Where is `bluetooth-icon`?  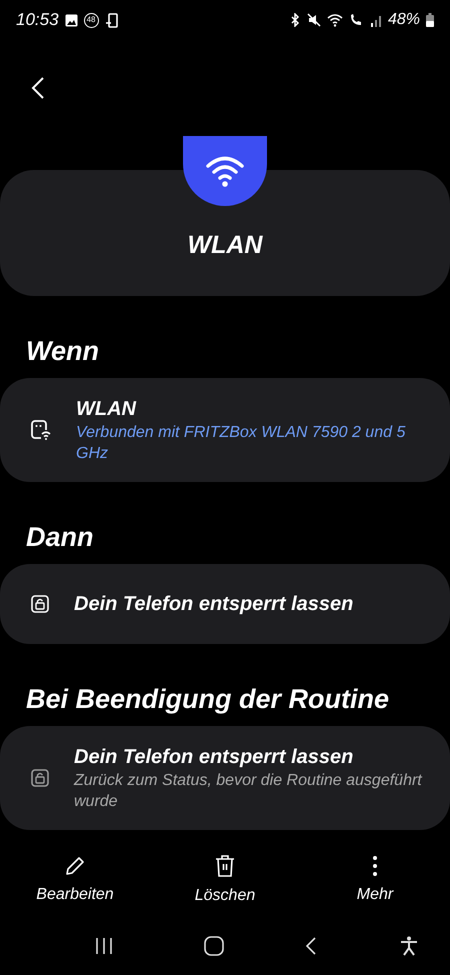 bluetooth-icon is located at coordinates (294, 20).